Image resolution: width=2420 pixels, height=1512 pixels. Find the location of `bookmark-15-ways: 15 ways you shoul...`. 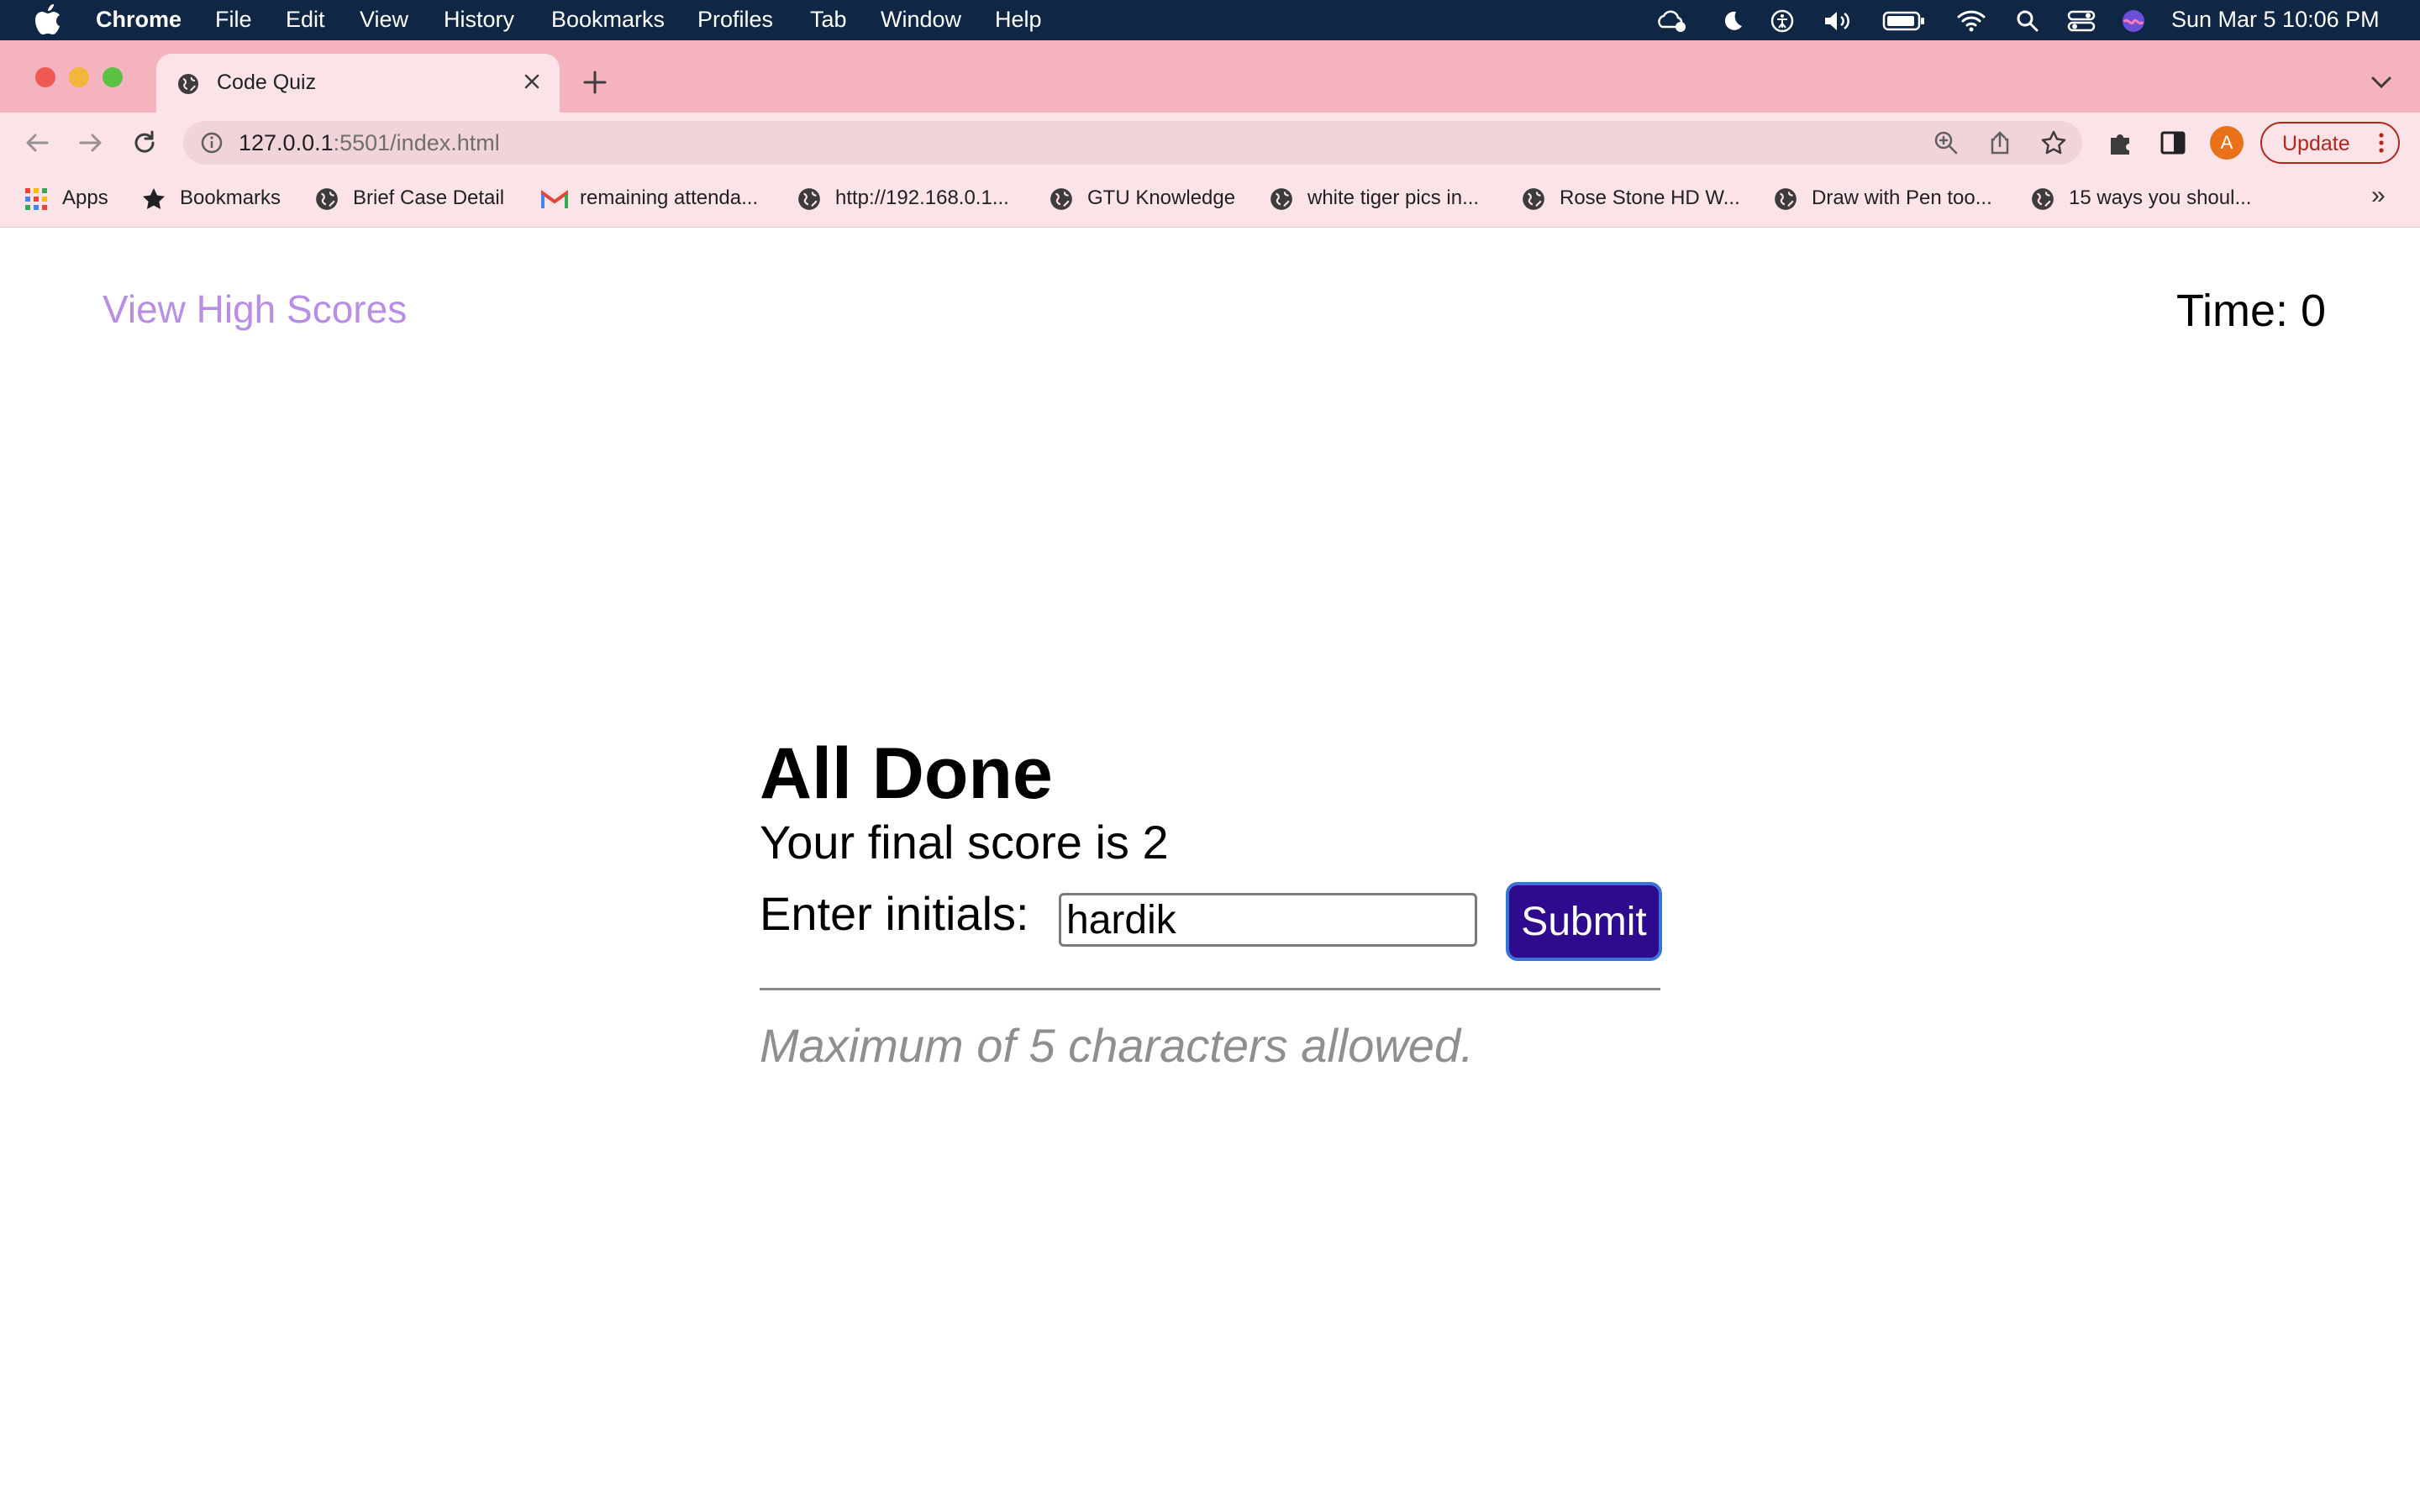

bookmark-15-ways: 15 ways you shoul... is located at coordinates (2156, 197).